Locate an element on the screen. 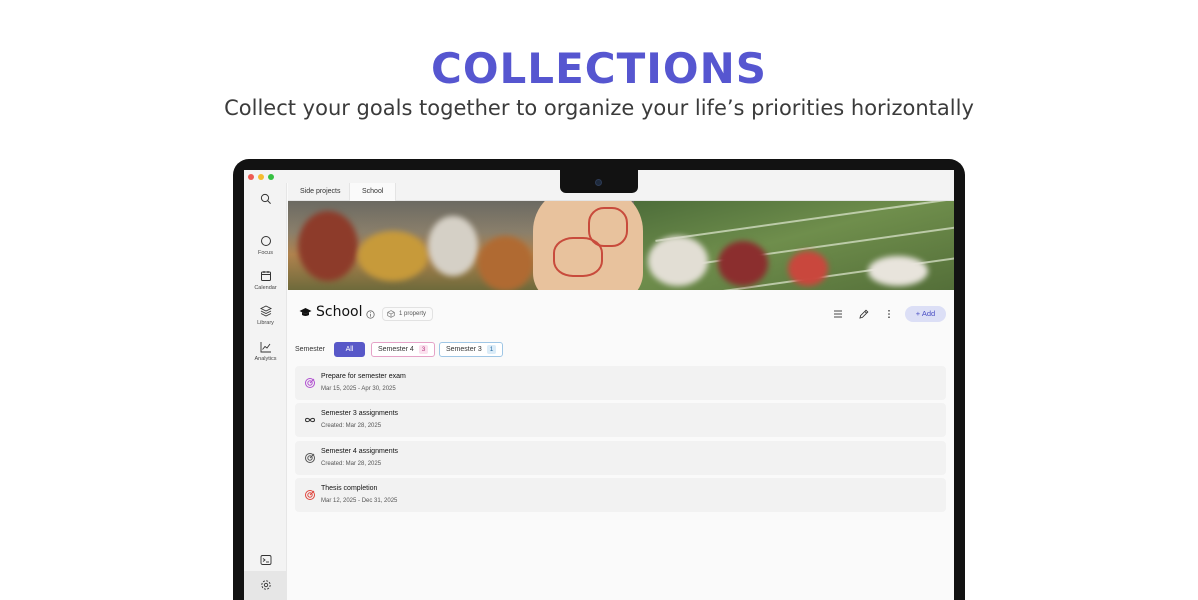  filter-label: Semester is located at coordinates (310, 349).